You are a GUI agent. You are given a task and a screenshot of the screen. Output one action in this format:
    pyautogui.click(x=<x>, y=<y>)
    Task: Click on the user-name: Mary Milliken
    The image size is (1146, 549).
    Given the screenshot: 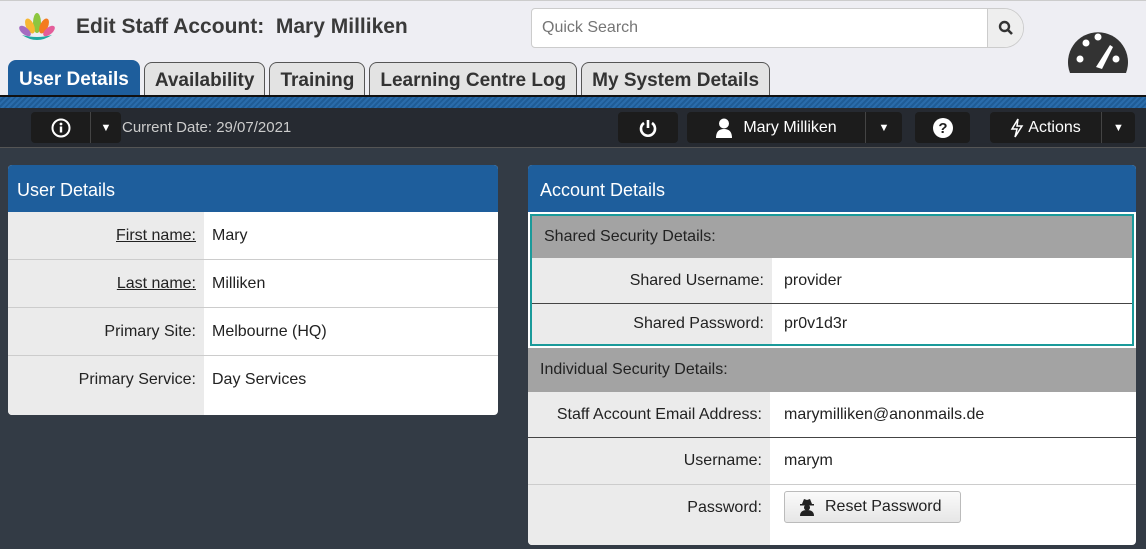 What is the action you would take?
    pyautogui.click(x=790, y=127)
    